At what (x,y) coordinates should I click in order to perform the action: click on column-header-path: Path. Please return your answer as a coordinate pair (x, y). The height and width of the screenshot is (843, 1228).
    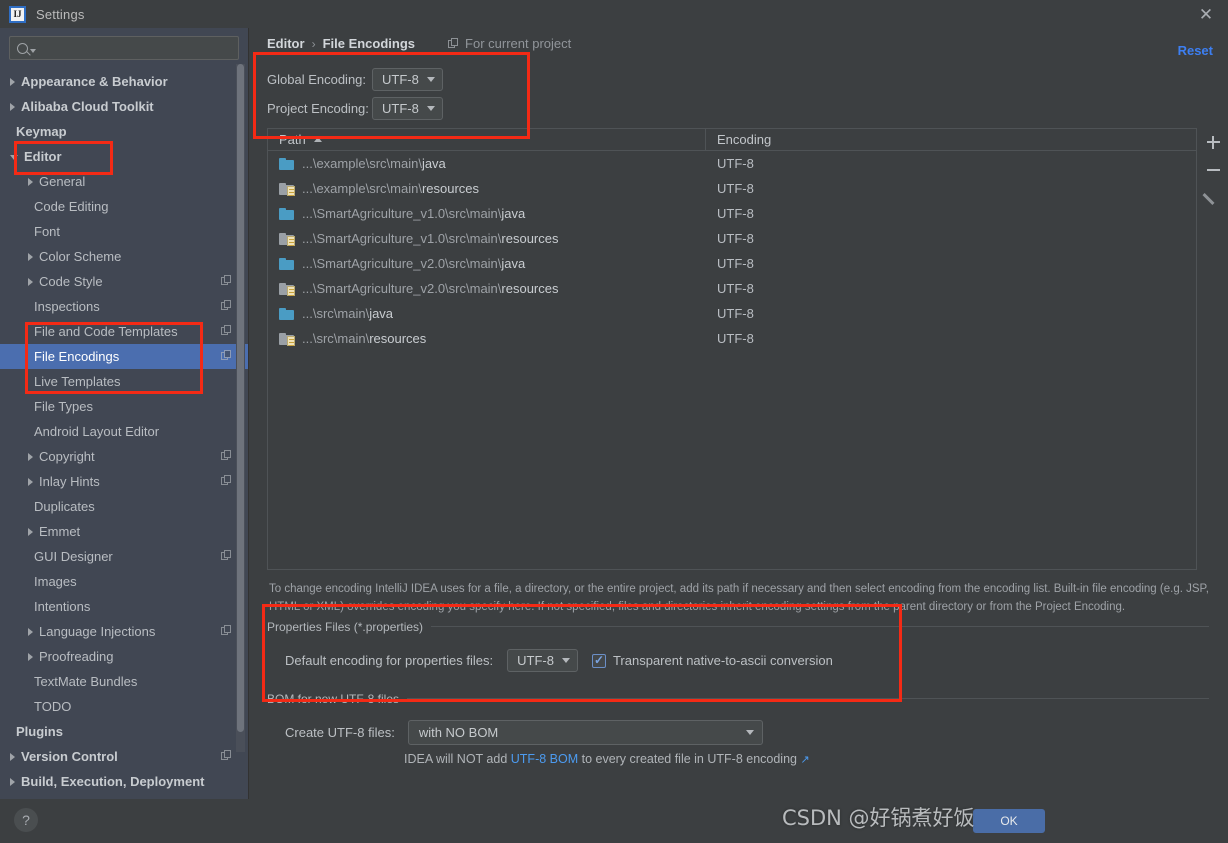
    Looking at the image, I should click on (487, 139).